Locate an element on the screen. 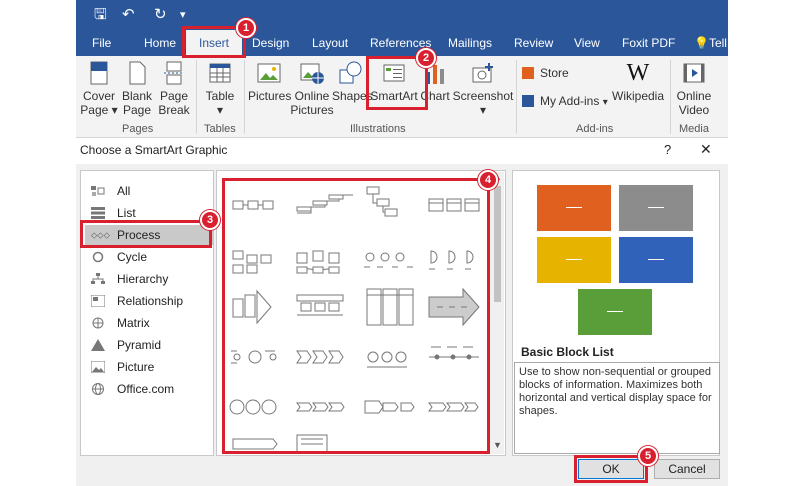 The image size is (800, 486). tab-mailings: Mailings is located at coordinates (470, 43).